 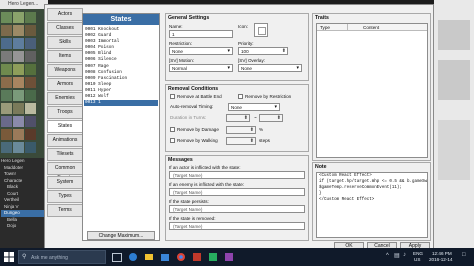 What do you see at coordinates (417, 259) in the screenshot?
I see `region-indicator: US` at bounding box center [417, 259].